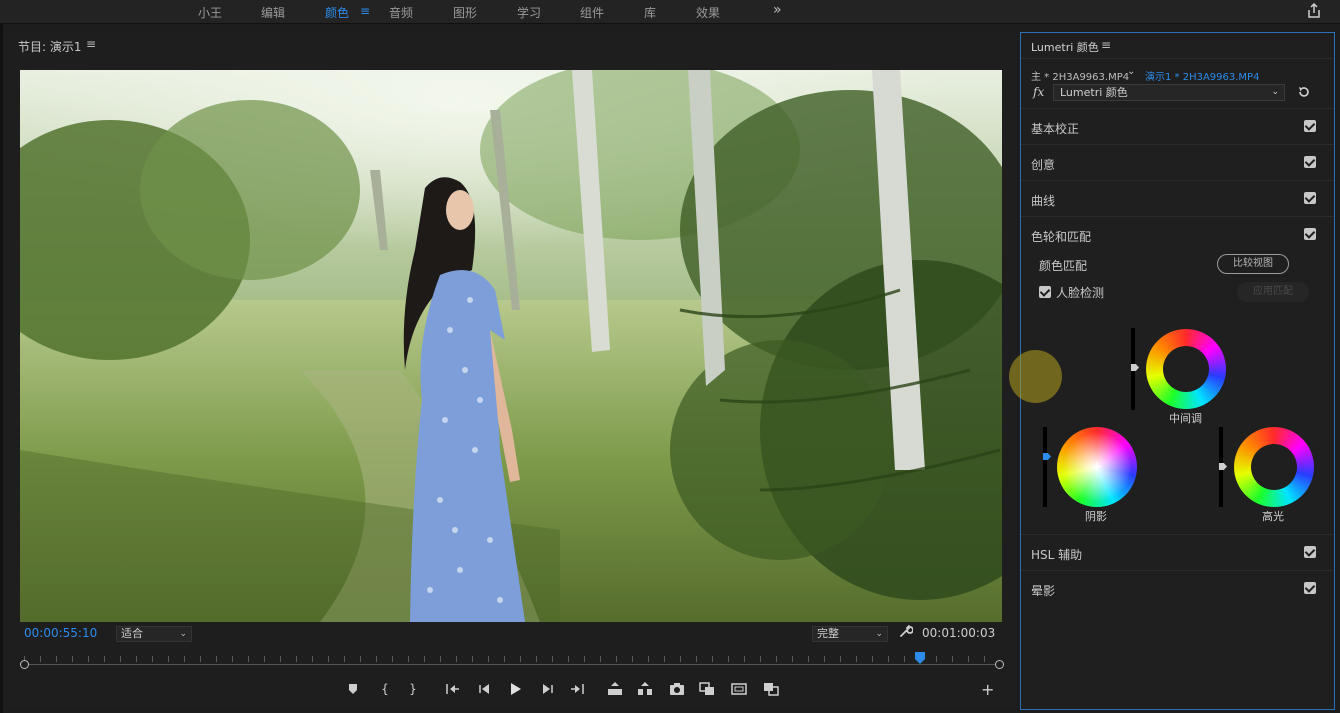 The height and width of the screenshot is (713, 1340). Describe the element at coordinates (777, 10) in the screenshot. I see `double-chevron-right-icon: »` at that location.